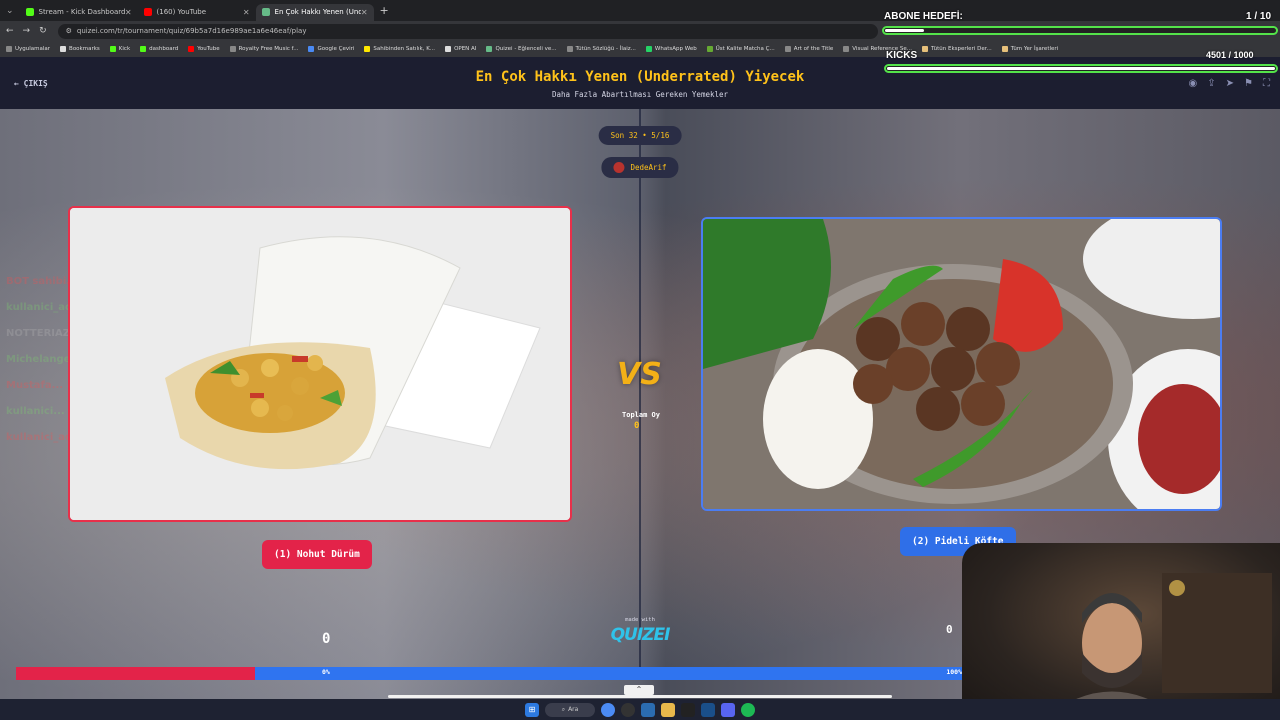 The width and height of the screenshot is (1280, 720). What do you see at coordinates (191, 49) in the screenshot?
I see `youtube-icon` at bounding box center [191, 49].